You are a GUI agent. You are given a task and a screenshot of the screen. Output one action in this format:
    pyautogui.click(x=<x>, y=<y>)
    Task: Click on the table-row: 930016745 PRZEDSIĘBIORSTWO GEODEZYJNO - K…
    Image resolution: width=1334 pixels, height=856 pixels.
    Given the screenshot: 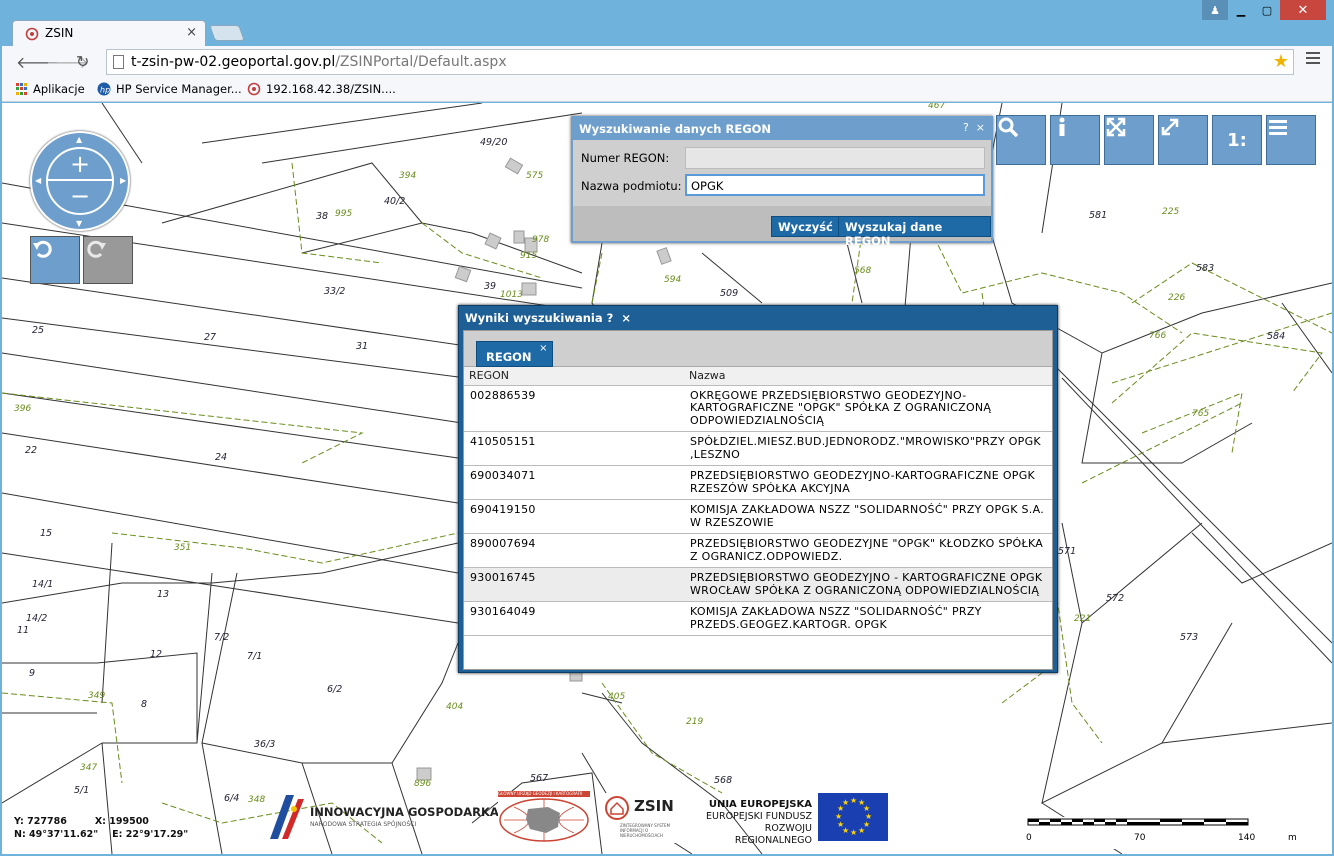 What is the action you would take?
    pyautogui.click(x=758, y=584)
    